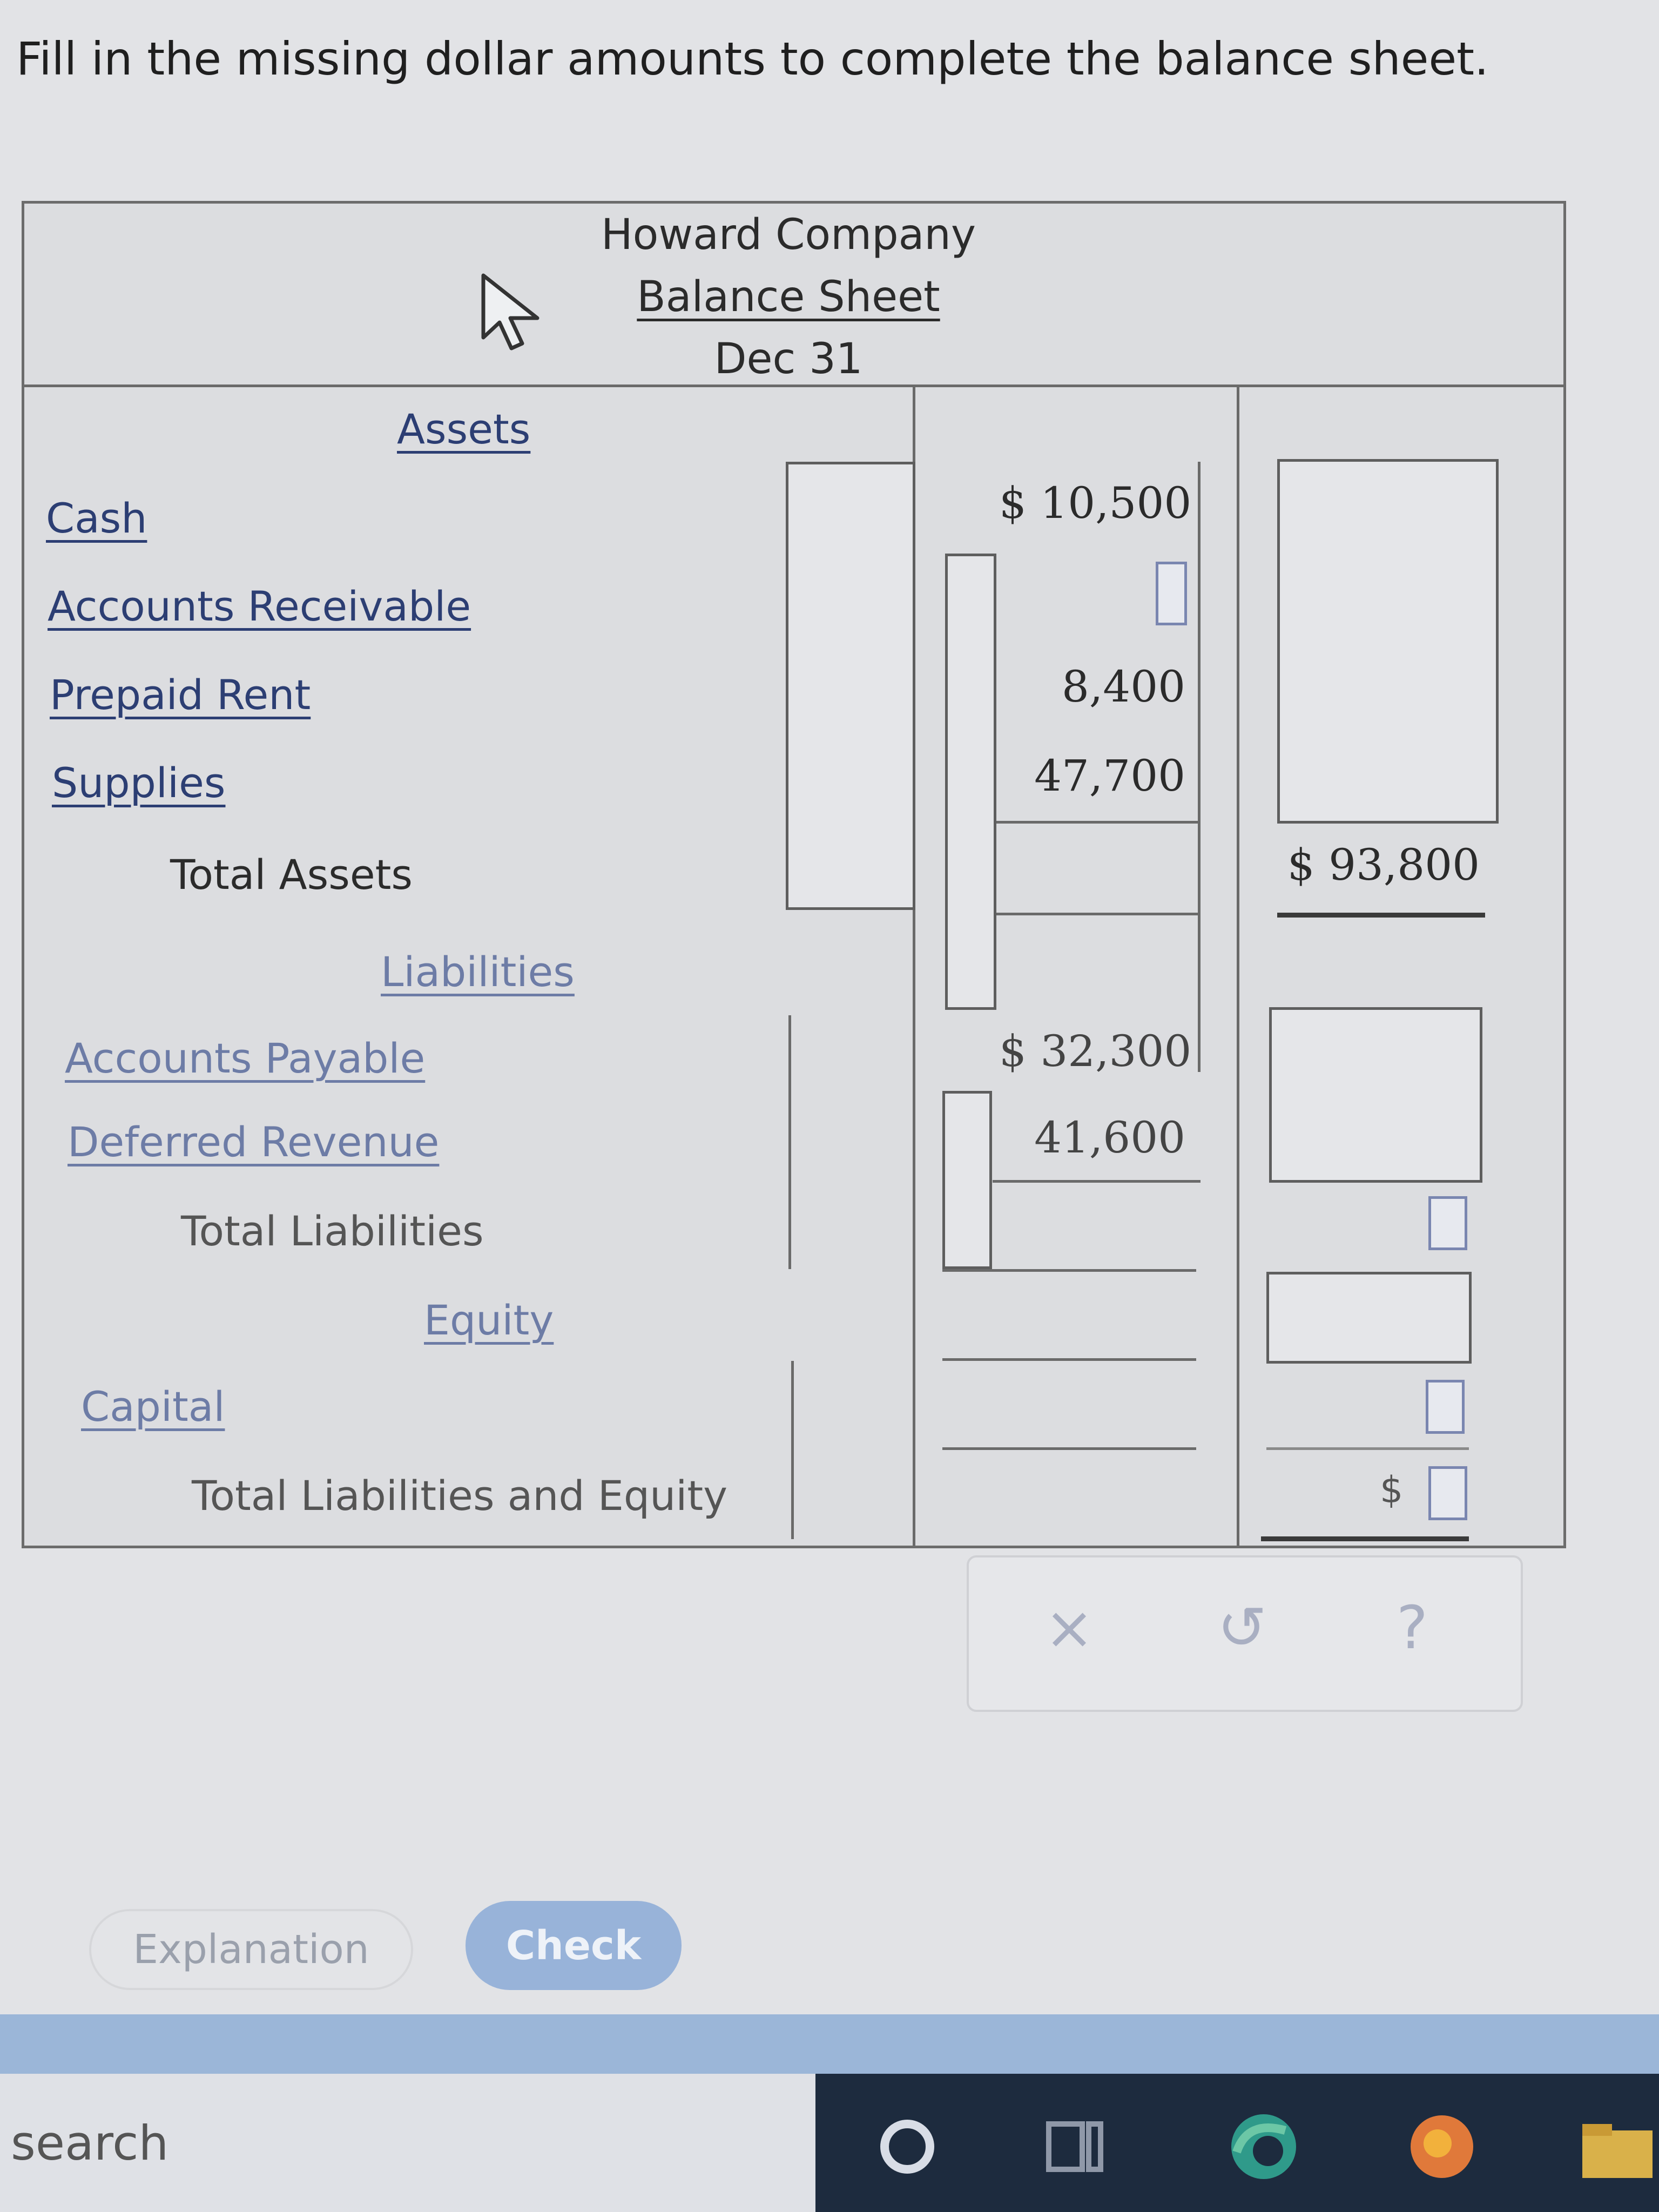  Describe the element at coordinates (1445, 1407) in the screenshot. I see `capital-input` at that location.